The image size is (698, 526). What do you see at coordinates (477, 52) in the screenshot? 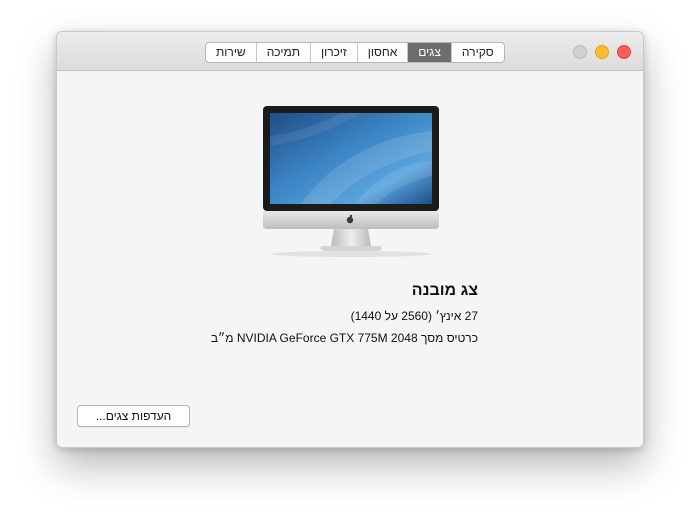
I see `tab-overview: סקירה` at bounding box center [477, 52].